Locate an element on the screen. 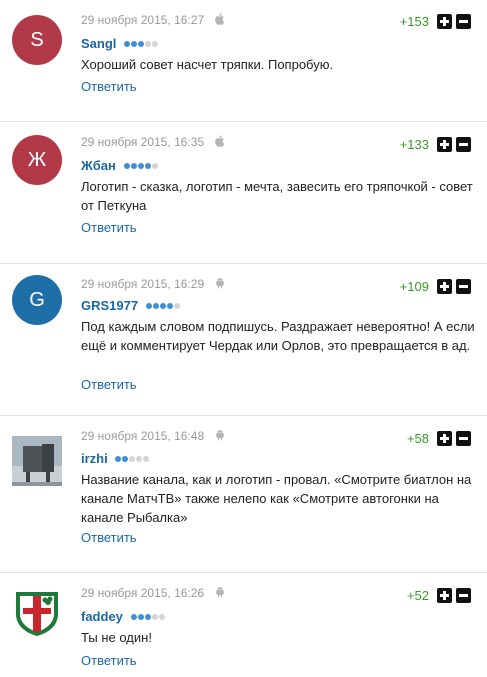 The image size is (487, 677). comment-meta: 29 ноября 2015, 16:29 is located at coordinates (153, 284).